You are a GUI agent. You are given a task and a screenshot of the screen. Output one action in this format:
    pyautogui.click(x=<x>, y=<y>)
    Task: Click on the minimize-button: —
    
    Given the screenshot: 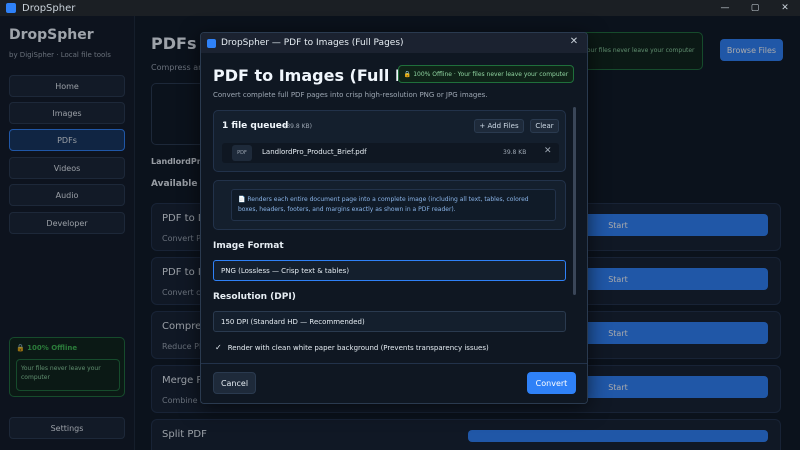 What is the action you would take?
    pyautogui.click(x=725, y=8)
    